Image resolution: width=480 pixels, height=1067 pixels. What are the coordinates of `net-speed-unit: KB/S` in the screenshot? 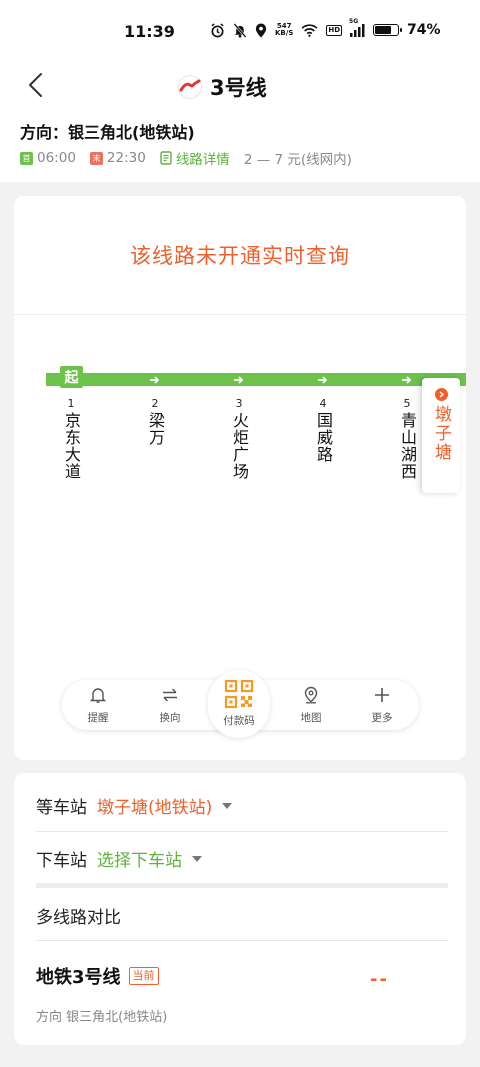 It's located at (284, 33).